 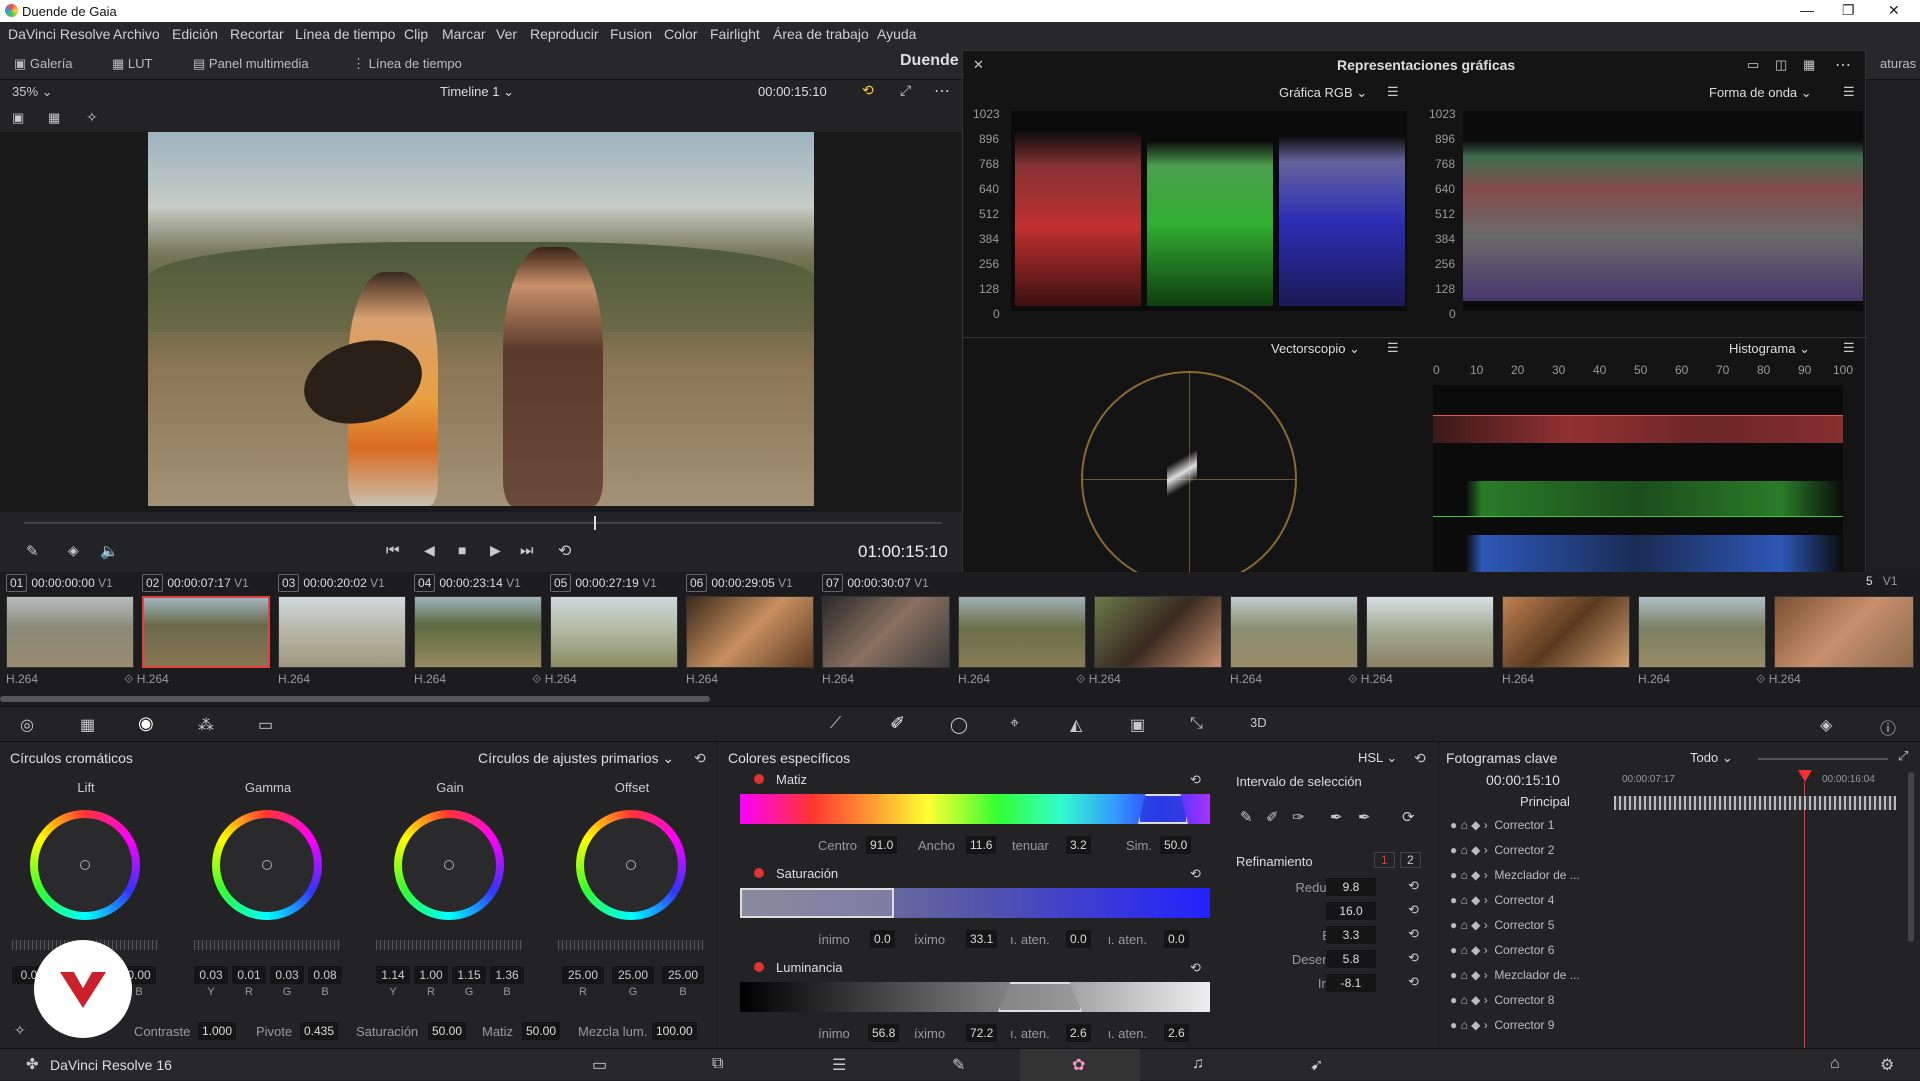 What do you see at coordinates (462, 550) in the screenshot?
I see `stop-icon: ■` at bounding box center [462, 550].